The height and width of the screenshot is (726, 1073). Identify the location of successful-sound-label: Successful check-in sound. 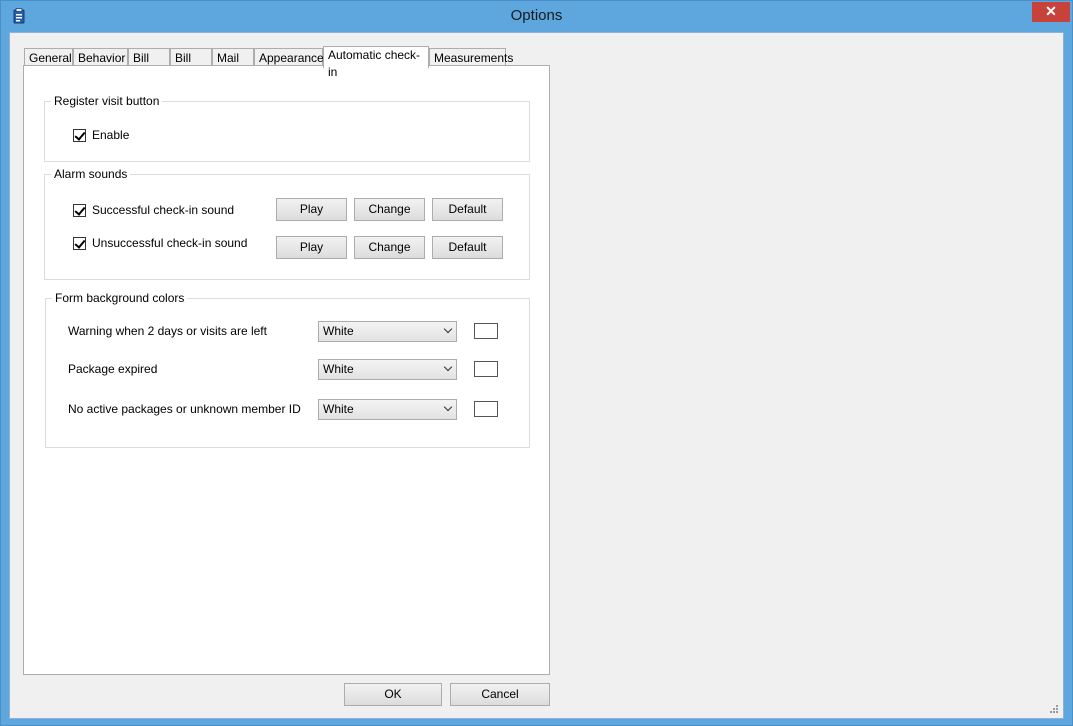
(163, 210).